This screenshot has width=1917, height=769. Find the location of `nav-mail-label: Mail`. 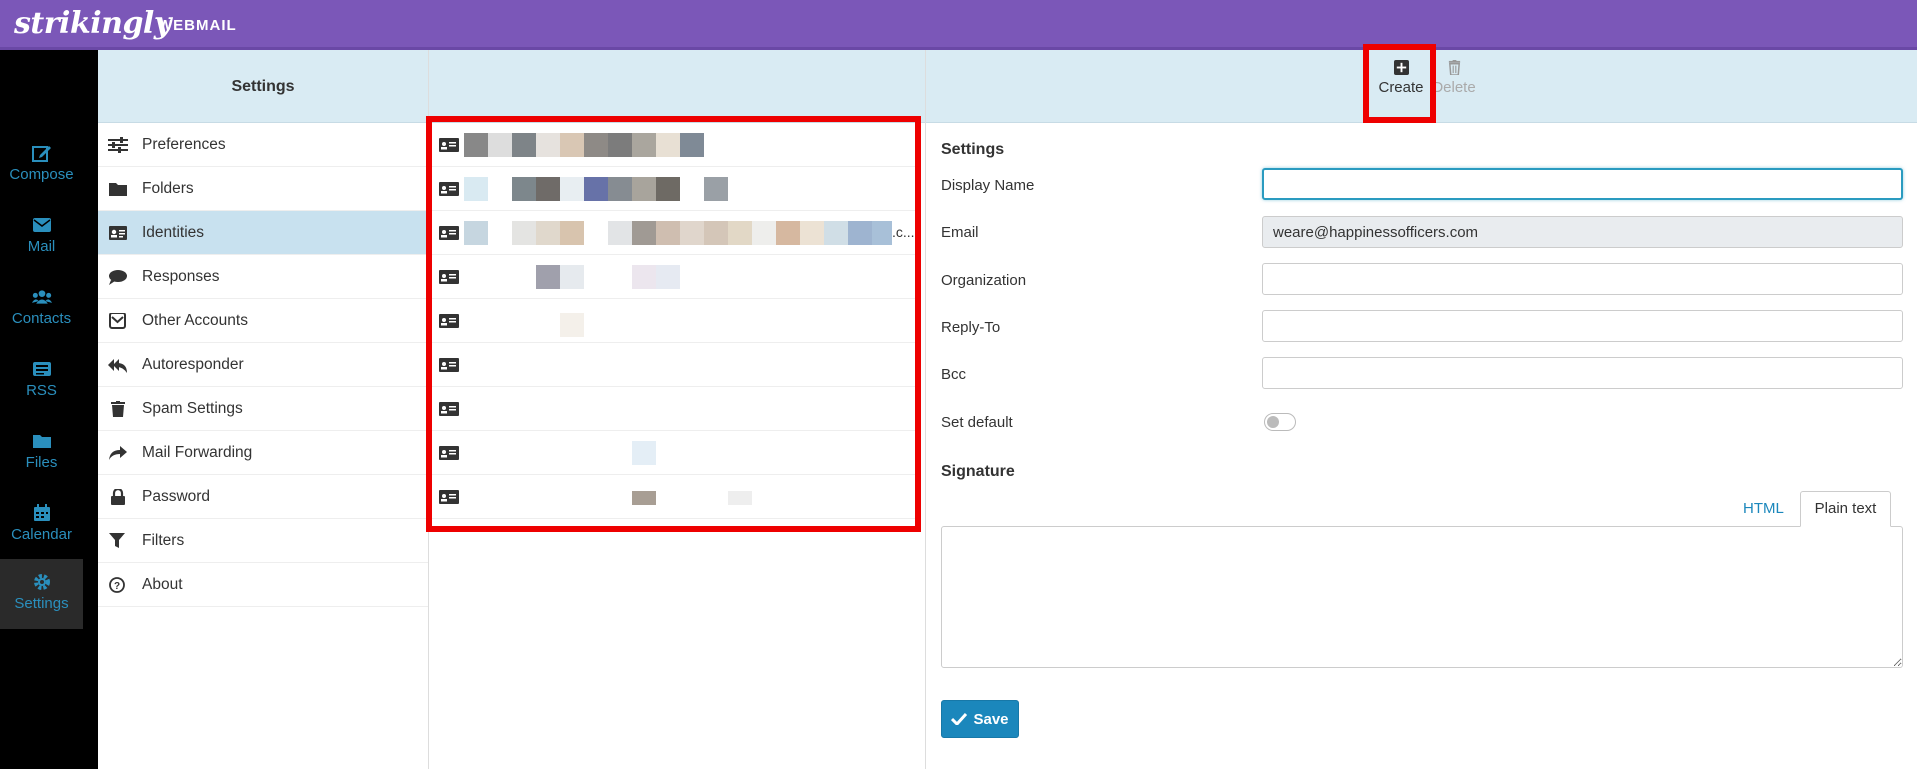

nav-mail-label: Mail is located at coordinates (41, 246).